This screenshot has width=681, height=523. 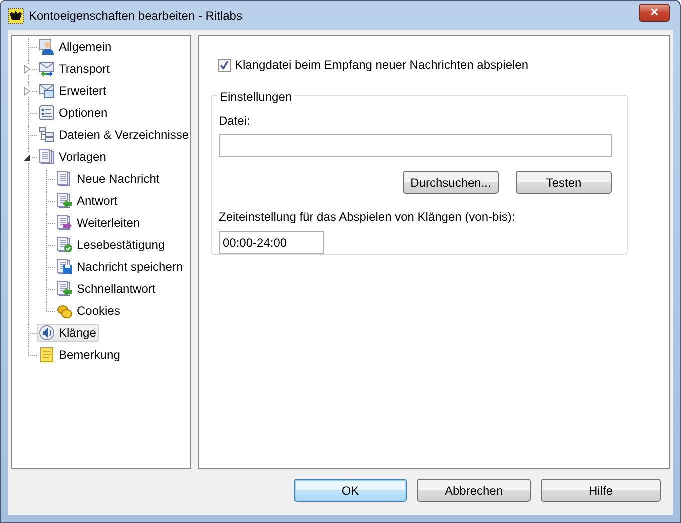 I want to click on field-label: Zeiteinstellung für das Abspielen von Klängen (von-bis):, so click(x=367, y=217).